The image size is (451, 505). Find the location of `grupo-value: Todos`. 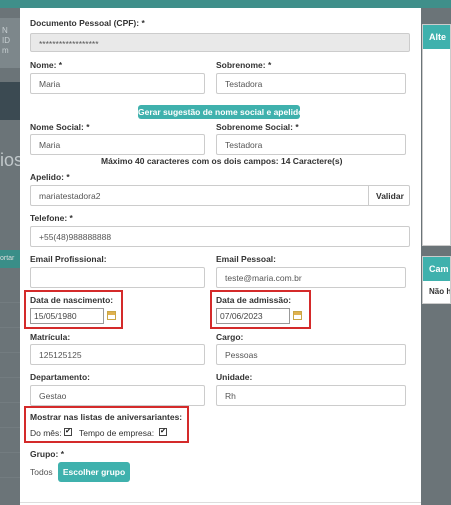

grupo-value: Todos is located at coordinates (41, 472).